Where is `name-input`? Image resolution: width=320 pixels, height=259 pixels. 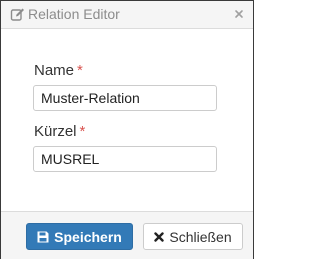
name-input is located at coordinates (125, 98).